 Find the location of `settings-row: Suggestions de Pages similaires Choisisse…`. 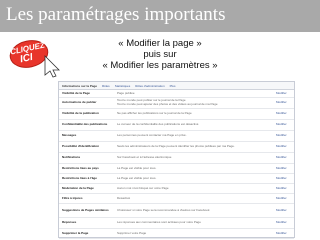

settings-row: Suggestions de Pages similaires Choisisse… is located at coordinates (176, 211).